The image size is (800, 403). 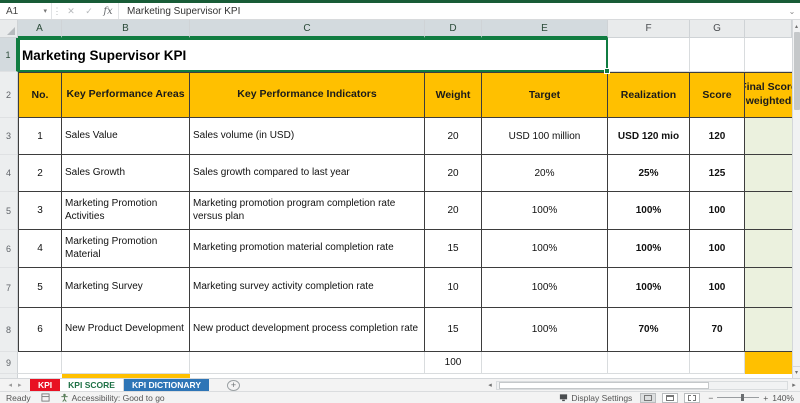 What do you see at coordinates (453, 249) in the screenshot?
I see `cell-weight-4: 15` at bounding box center [453, 249].